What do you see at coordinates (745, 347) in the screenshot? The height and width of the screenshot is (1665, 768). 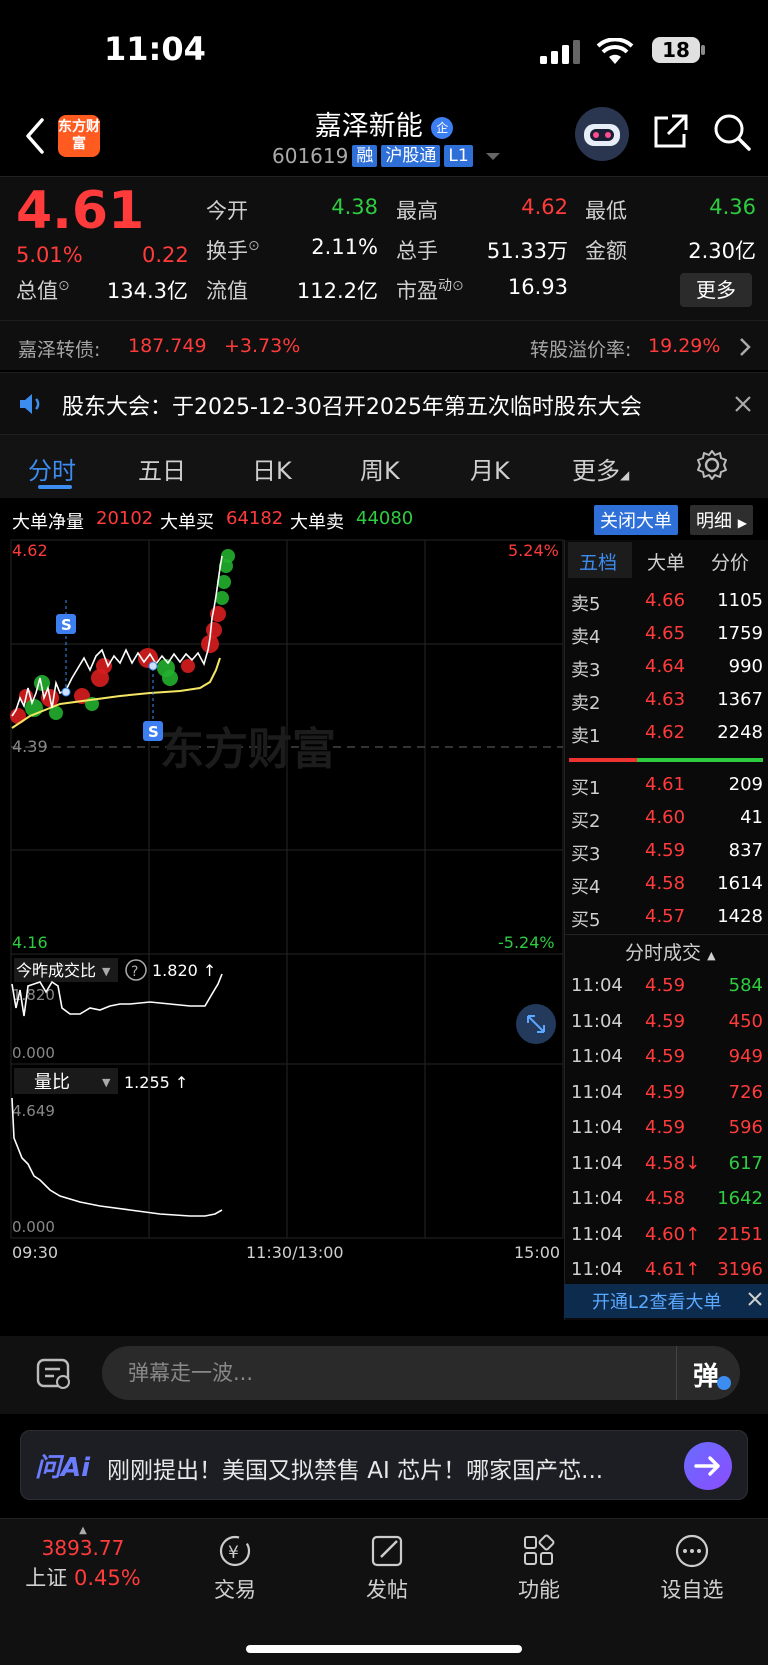 I see `chevron-right-icon` at bounding box center [745, 347].